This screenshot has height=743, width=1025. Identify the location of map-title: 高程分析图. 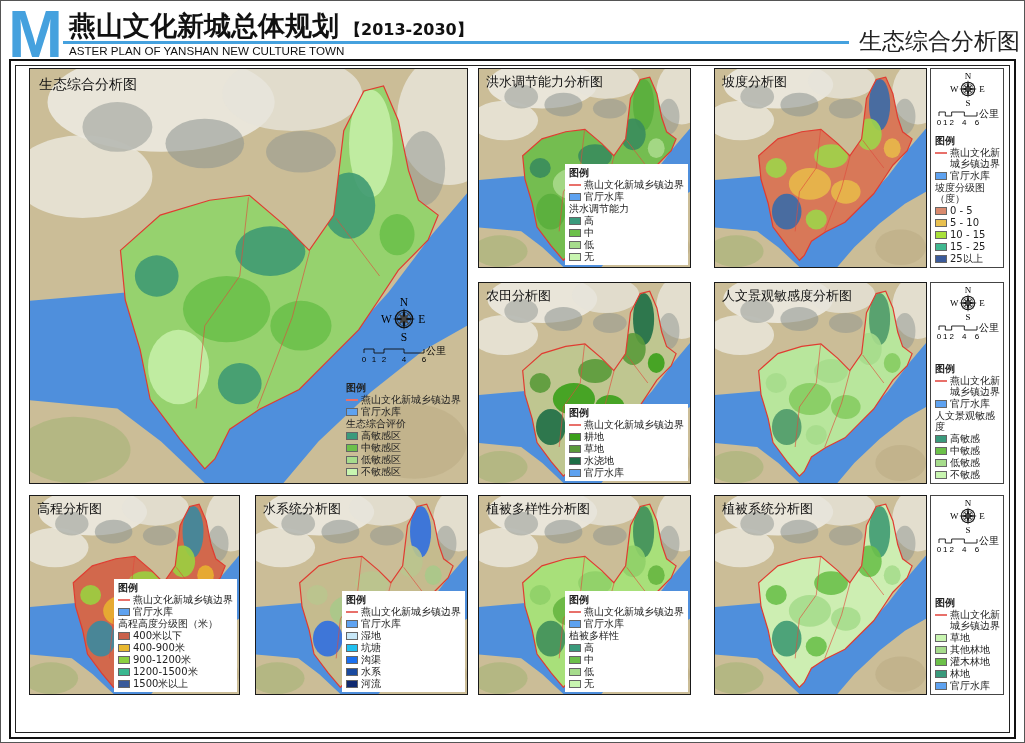
(69, 508).